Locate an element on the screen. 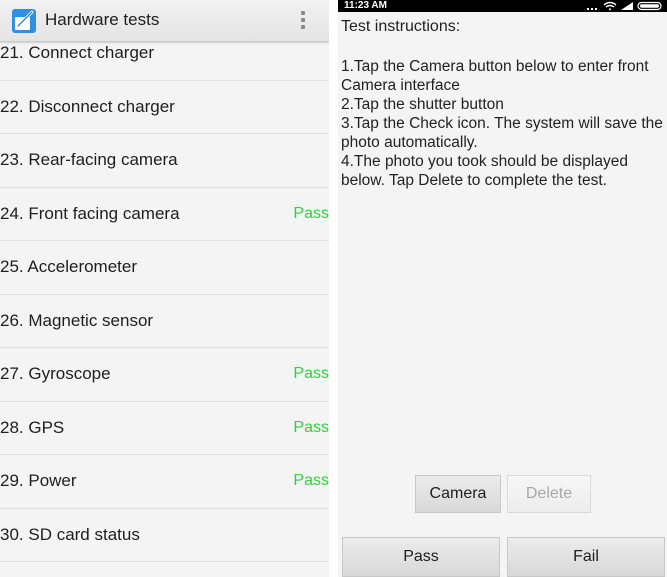 The width and height of the screenshot is (667, 577). wifi-icon is located at coordinates (610, 6).